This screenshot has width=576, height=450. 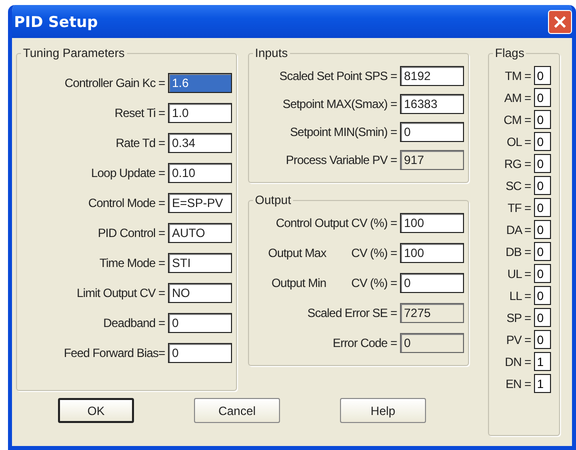 What do you see at coordinates (200, 293) in the screenshot?
I see `input-field: NO` at bounding box center [200, 293].